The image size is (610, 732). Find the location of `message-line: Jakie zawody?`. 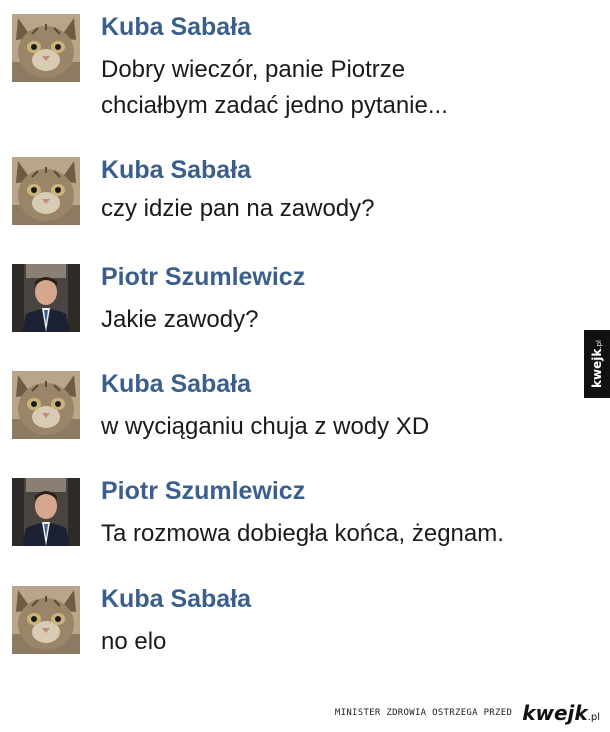

message-line: Jakie zawody? is located at coordinates (180, 319).